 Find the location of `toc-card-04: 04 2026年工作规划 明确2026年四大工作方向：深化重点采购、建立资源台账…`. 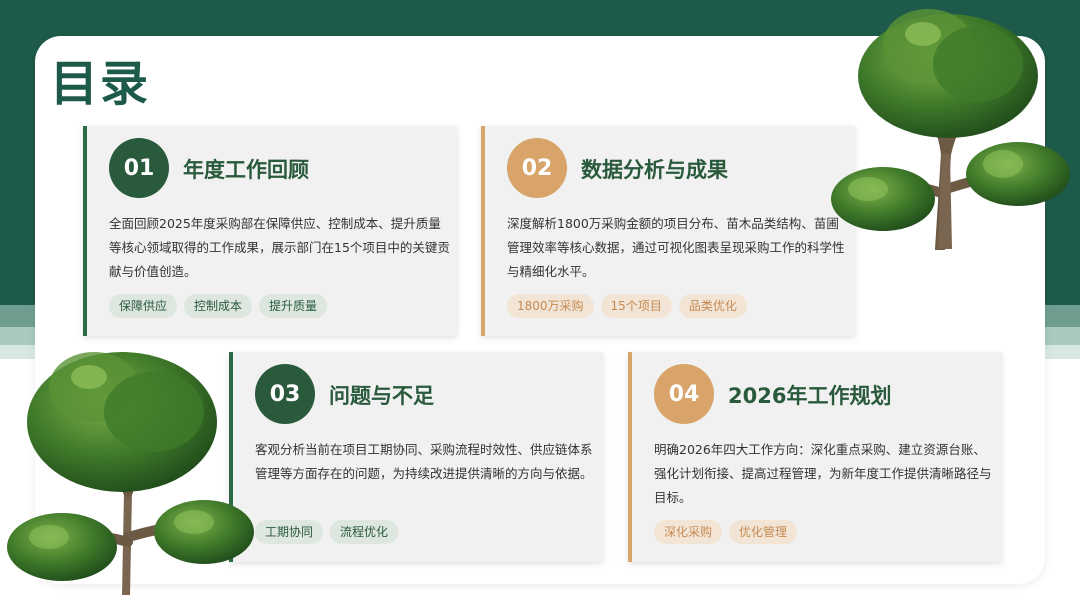

toc-card-04: 04 2026年工作规划 明确2026年四大工作方向：深化重点采购、建立资源台账… is located at coordinates (815, 457).